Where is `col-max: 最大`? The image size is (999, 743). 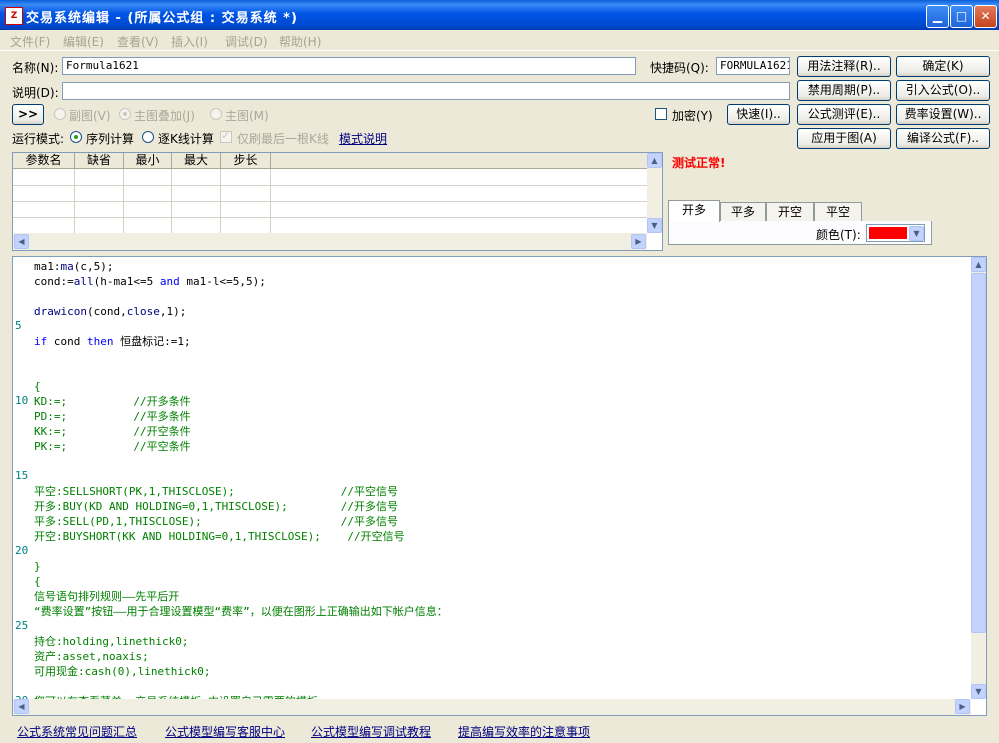
col-max: 最大 is located at coordinates (196, 161).